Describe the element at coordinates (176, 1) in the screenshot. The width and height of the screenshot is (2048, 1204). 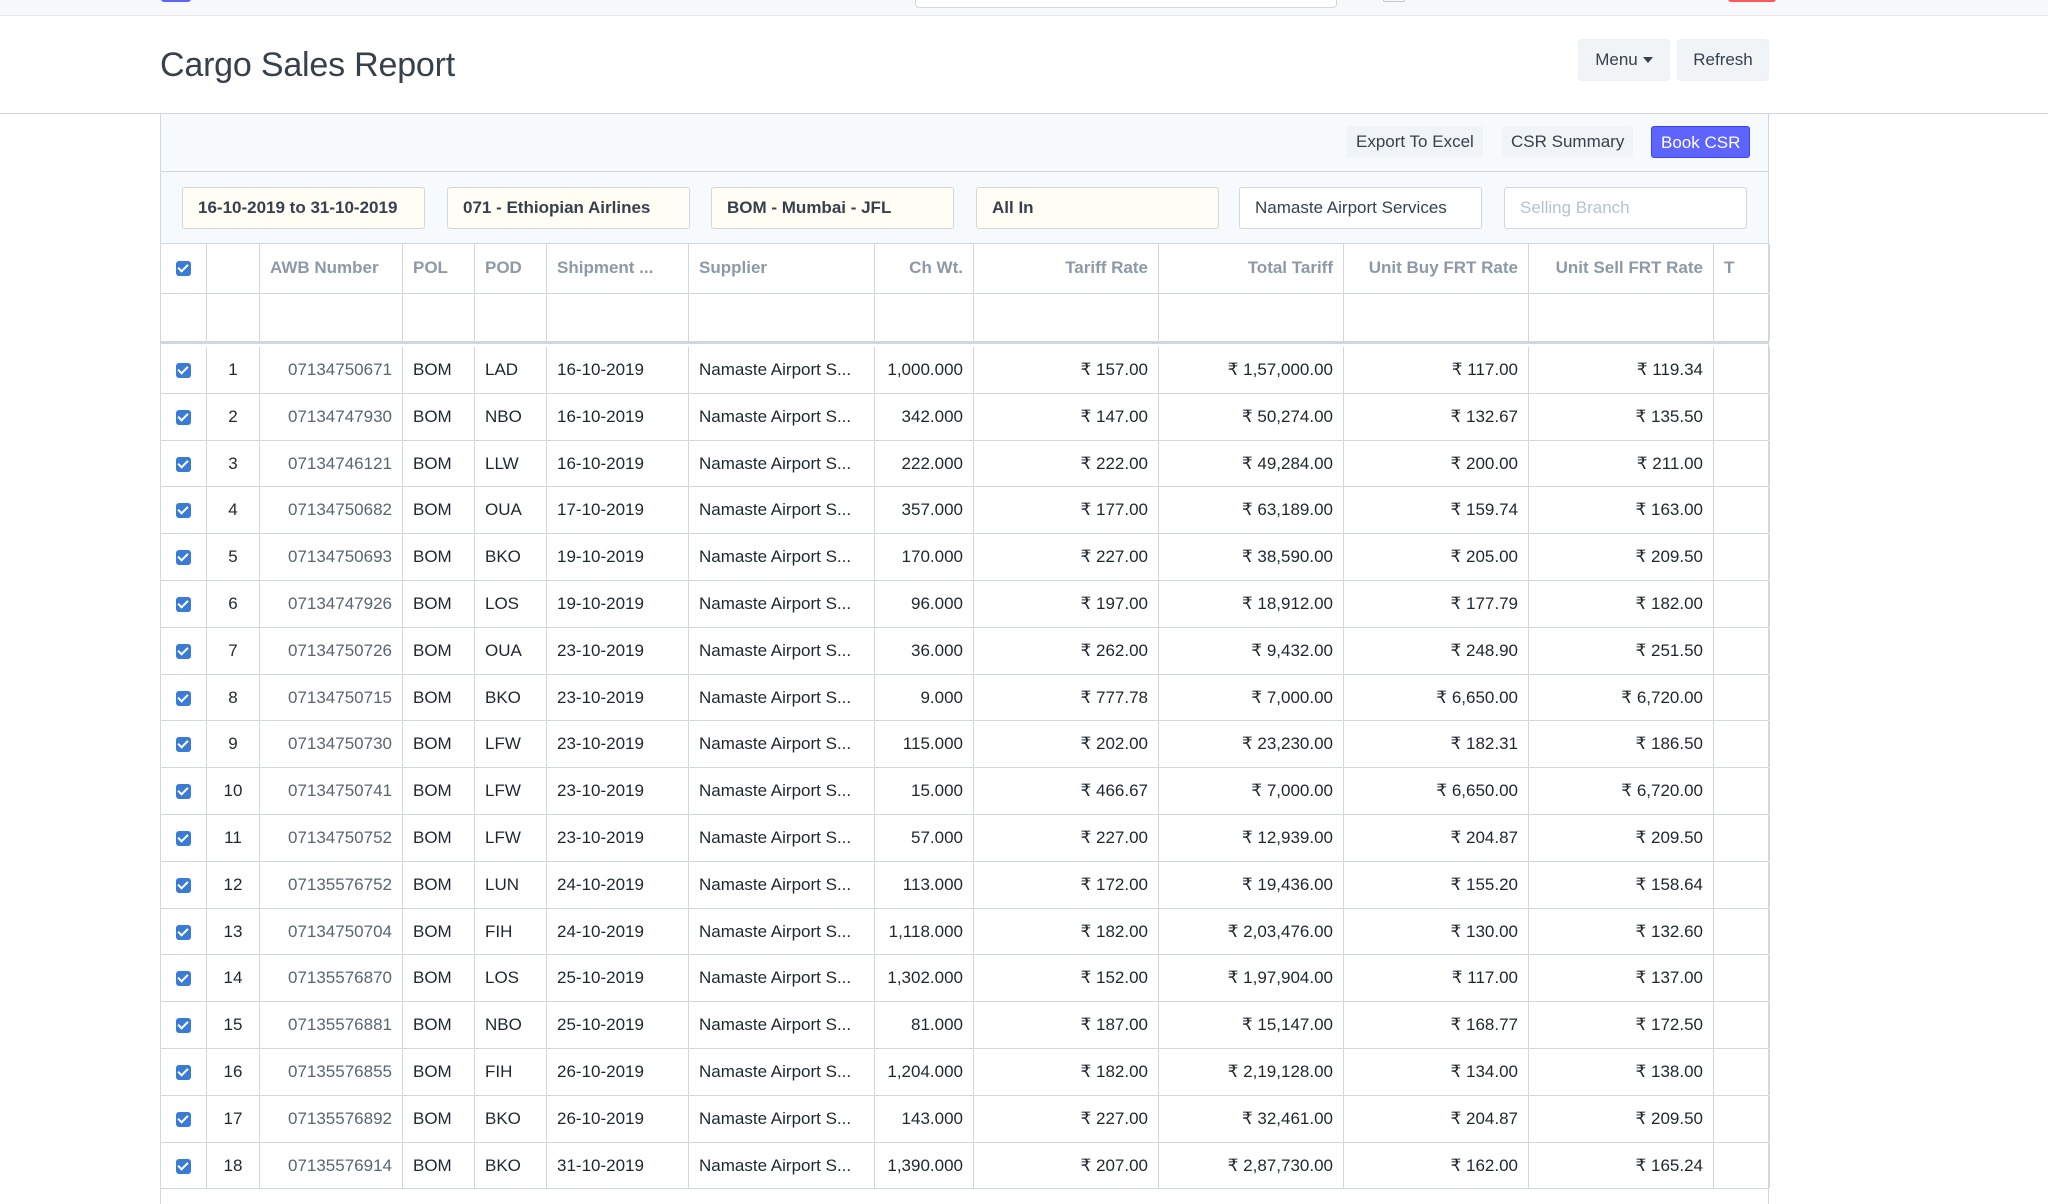
I see `app-logo` at that location.